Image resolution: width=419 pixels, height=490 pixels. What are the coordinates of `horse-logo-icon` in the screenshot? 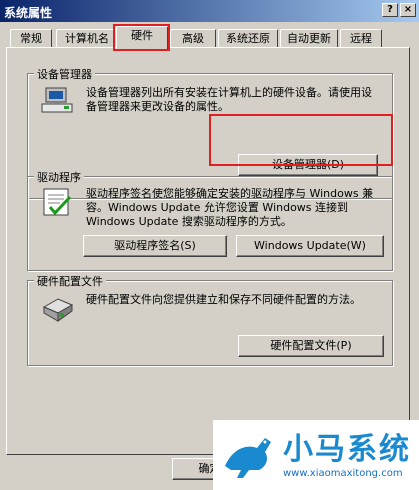 It's located at (248, 455).